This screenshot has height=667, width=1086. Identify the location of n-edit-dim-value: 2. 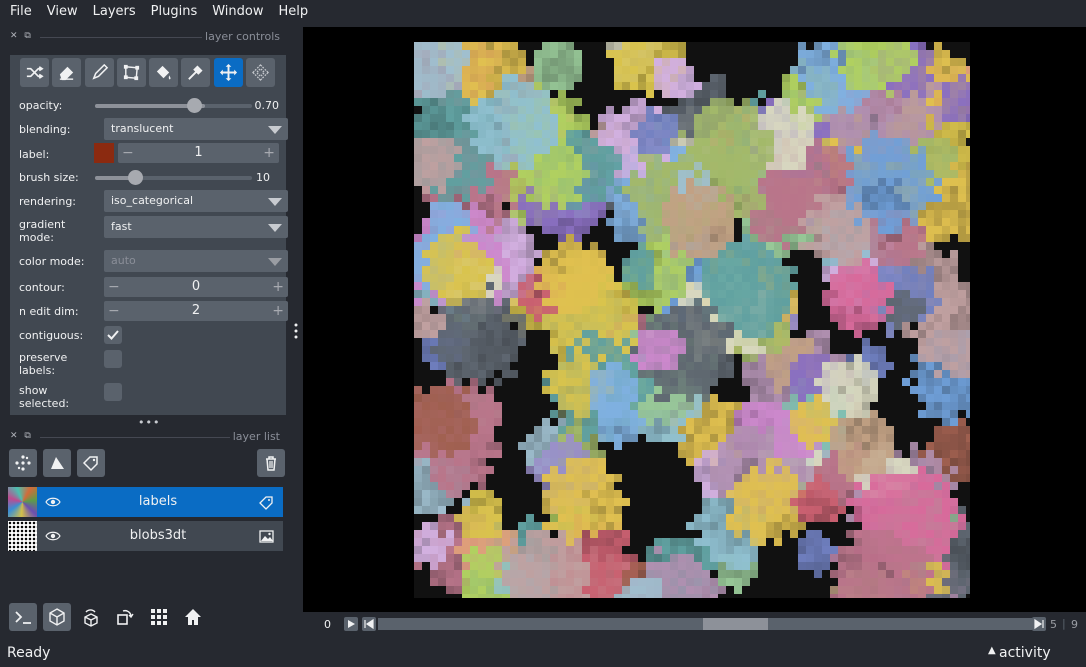
(196, 310).